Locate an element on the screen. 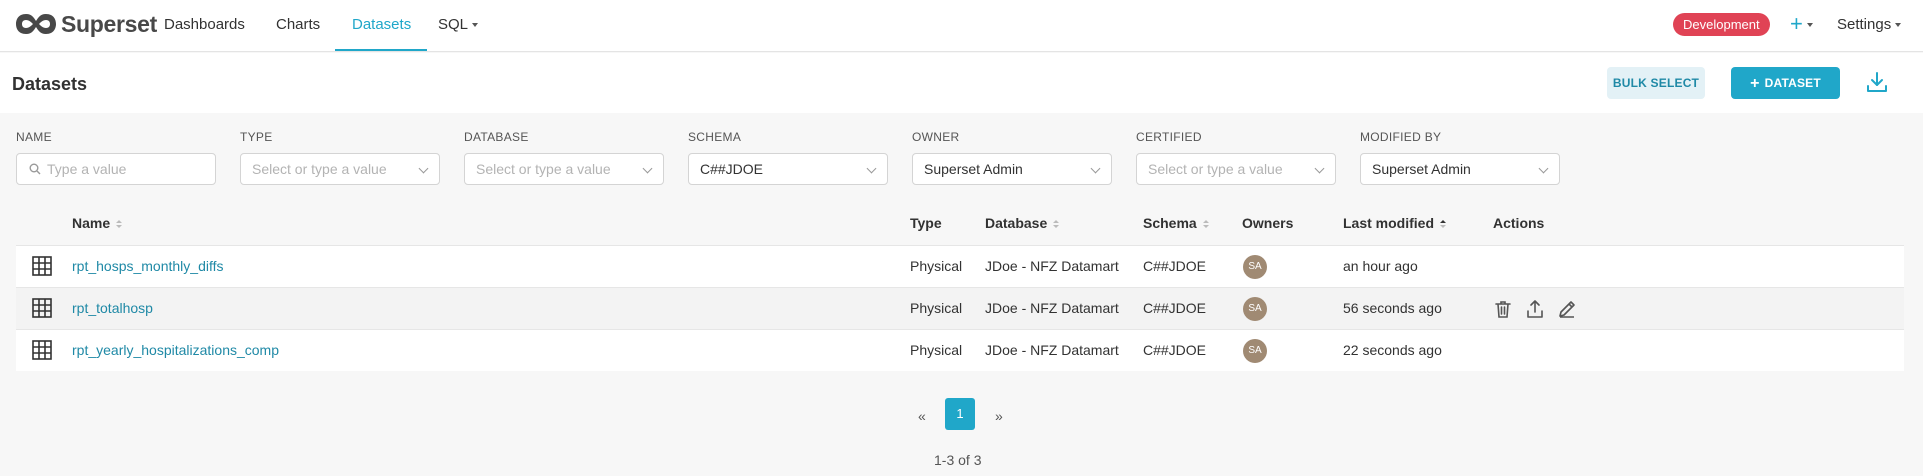  certified-select: Select or type a value is located at coordinates (1236, 169).